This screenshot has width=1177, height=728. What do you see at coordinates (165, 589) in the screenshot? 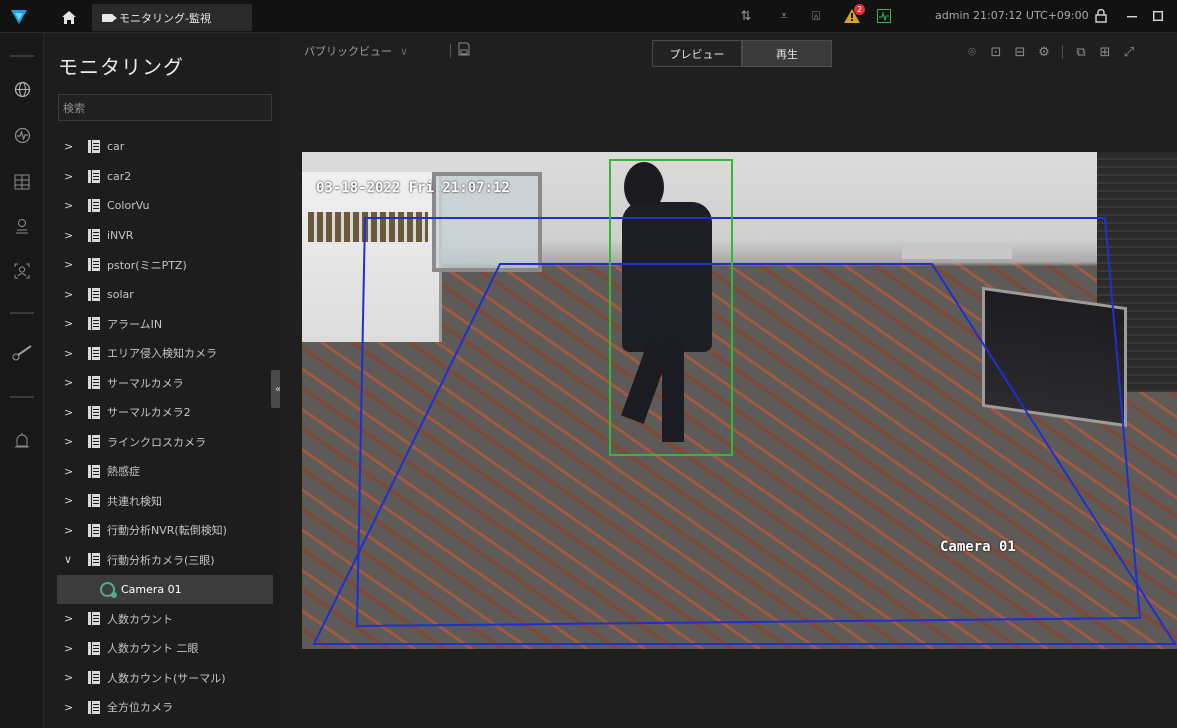
I see `tree-item-camera: Camera 01` at bounding box center [165, 589].